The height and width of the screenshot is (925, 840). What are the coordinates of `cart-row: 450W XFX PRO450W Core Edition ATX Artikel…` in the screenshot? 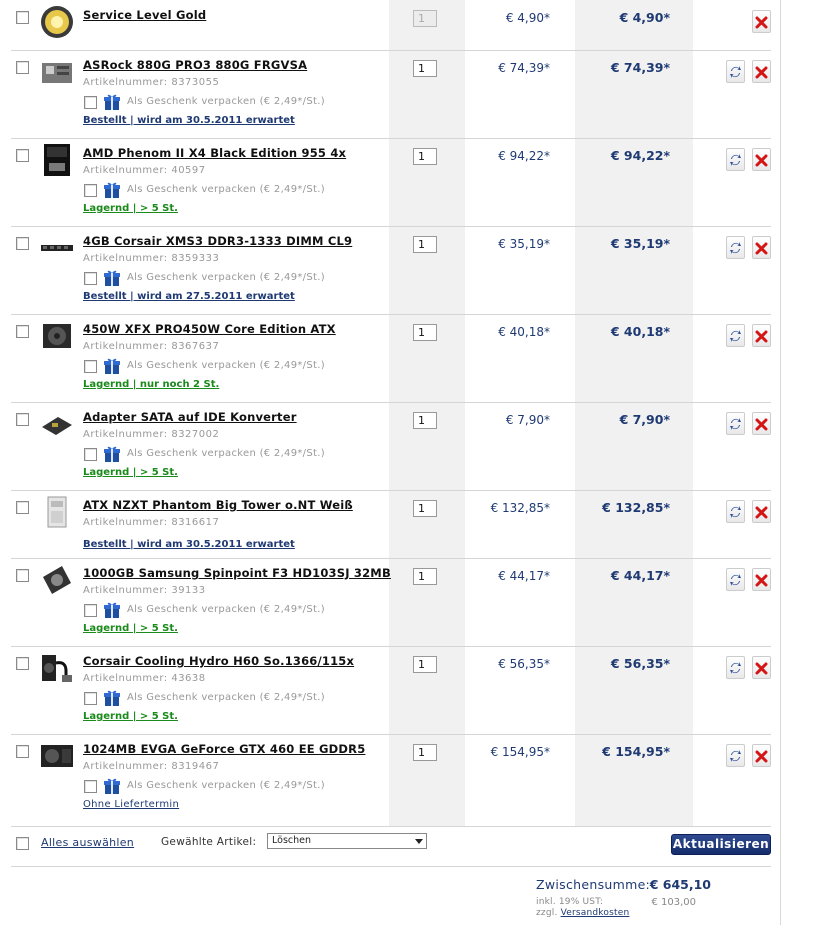 It's located at (391, 358).